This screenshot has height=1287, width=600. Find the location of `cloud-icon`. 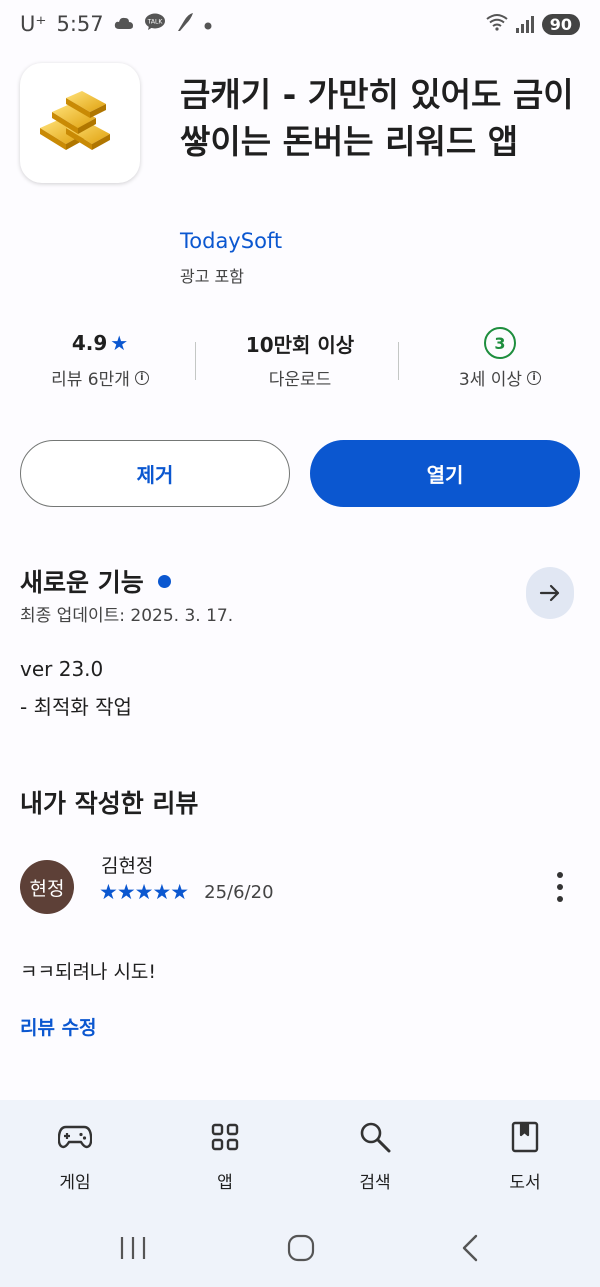

cloud-icon is located at coordinates (124, 24).